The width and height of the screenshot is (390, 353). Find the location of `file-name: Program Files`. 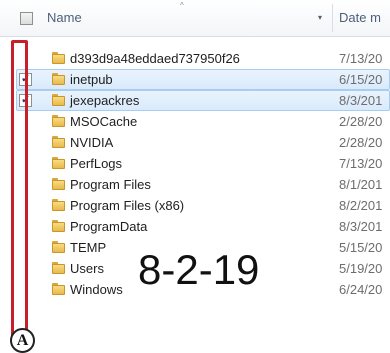

file-name: Program Files is located at coordinates (110, 184).